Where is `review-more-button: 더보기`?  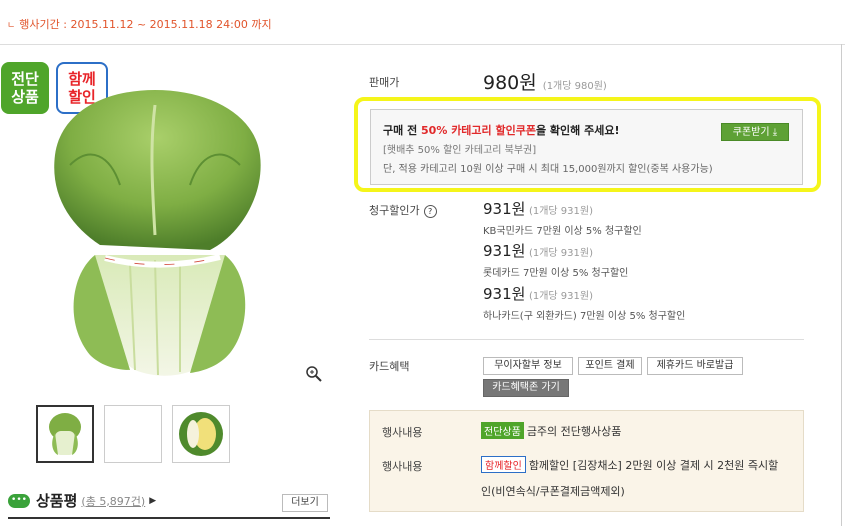
review-more-button: 더보기 is located at coordinates (305, 503).